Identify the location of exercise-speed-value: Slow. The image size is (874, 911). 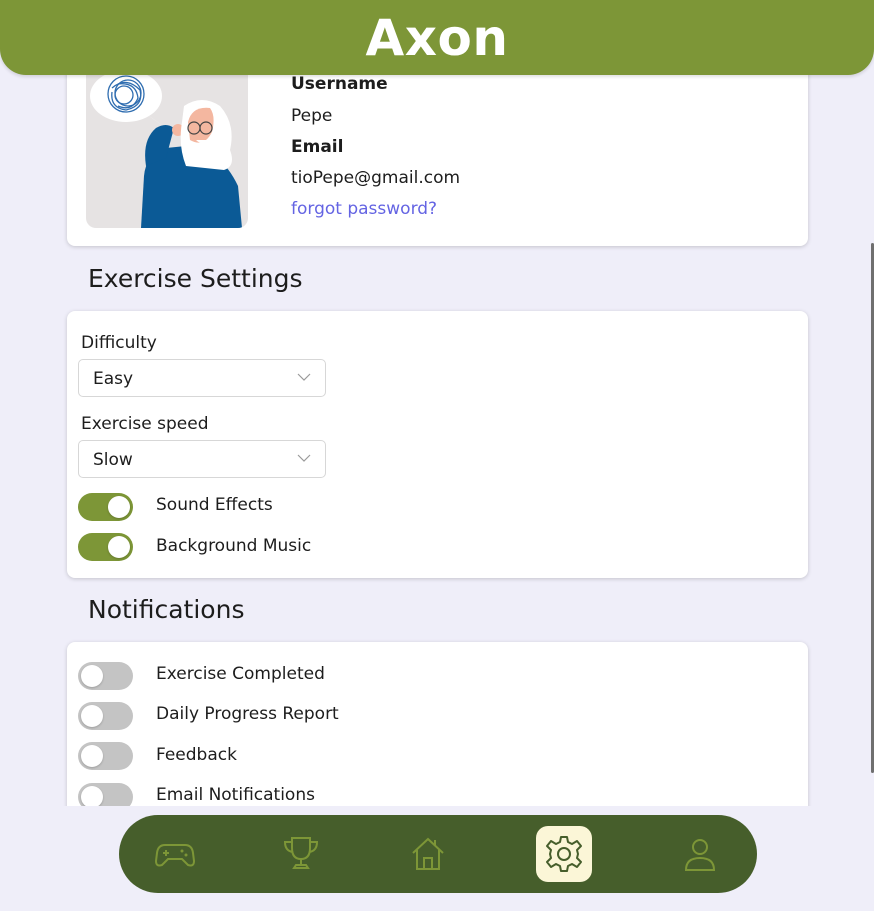
(113, 460).